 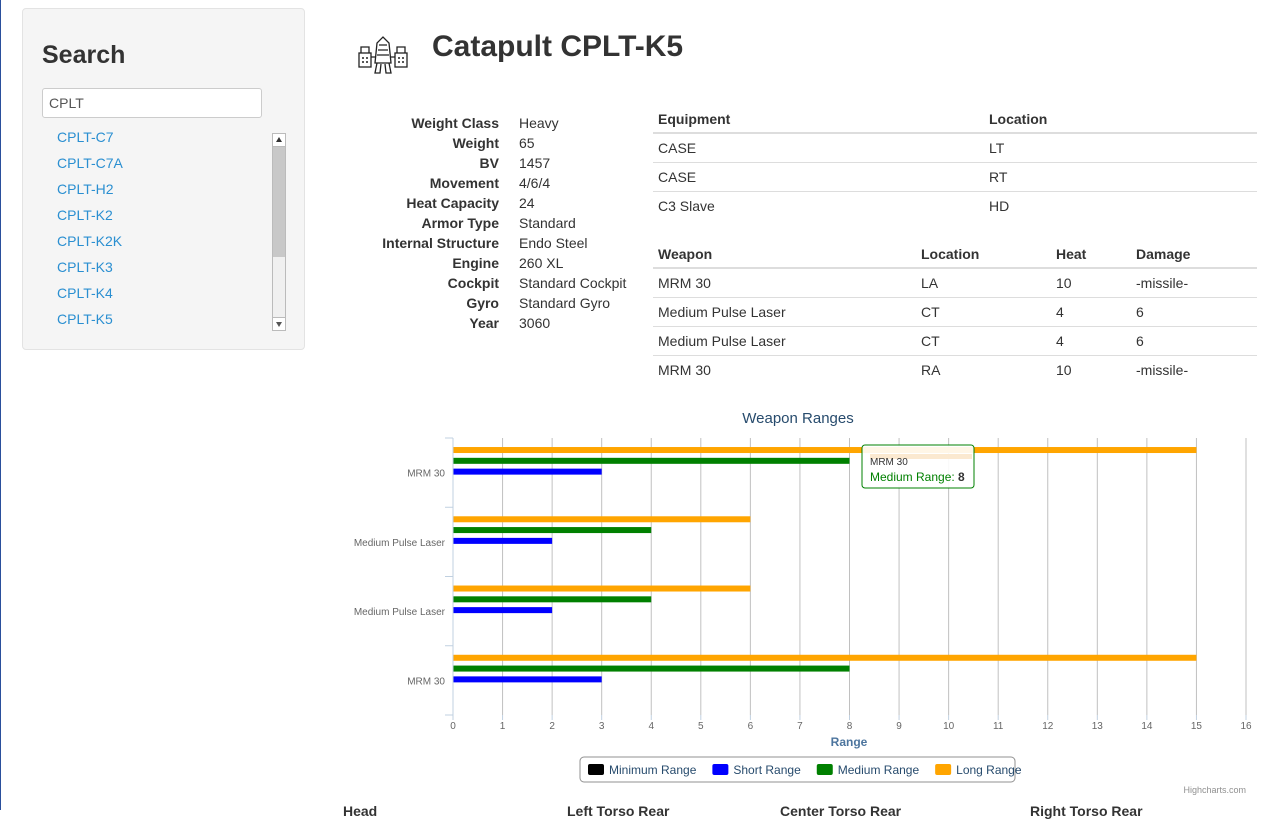 I want to click on chart-credit: Highcharts.com, so click(x=1214, y=790).